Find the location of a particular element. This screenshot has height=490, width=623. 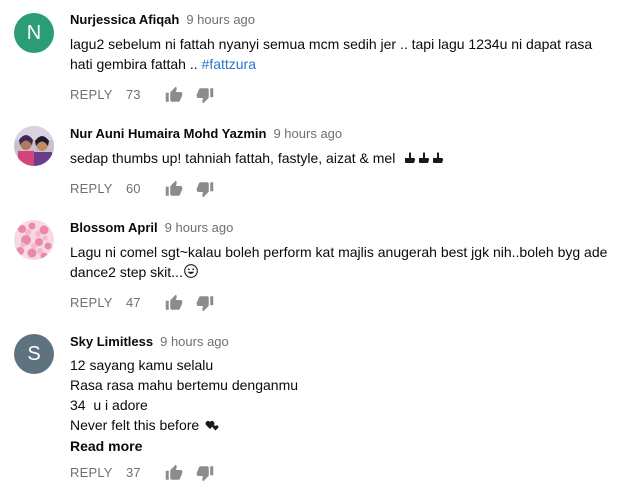

like-count: 47 is located at coordinates (133, 302).